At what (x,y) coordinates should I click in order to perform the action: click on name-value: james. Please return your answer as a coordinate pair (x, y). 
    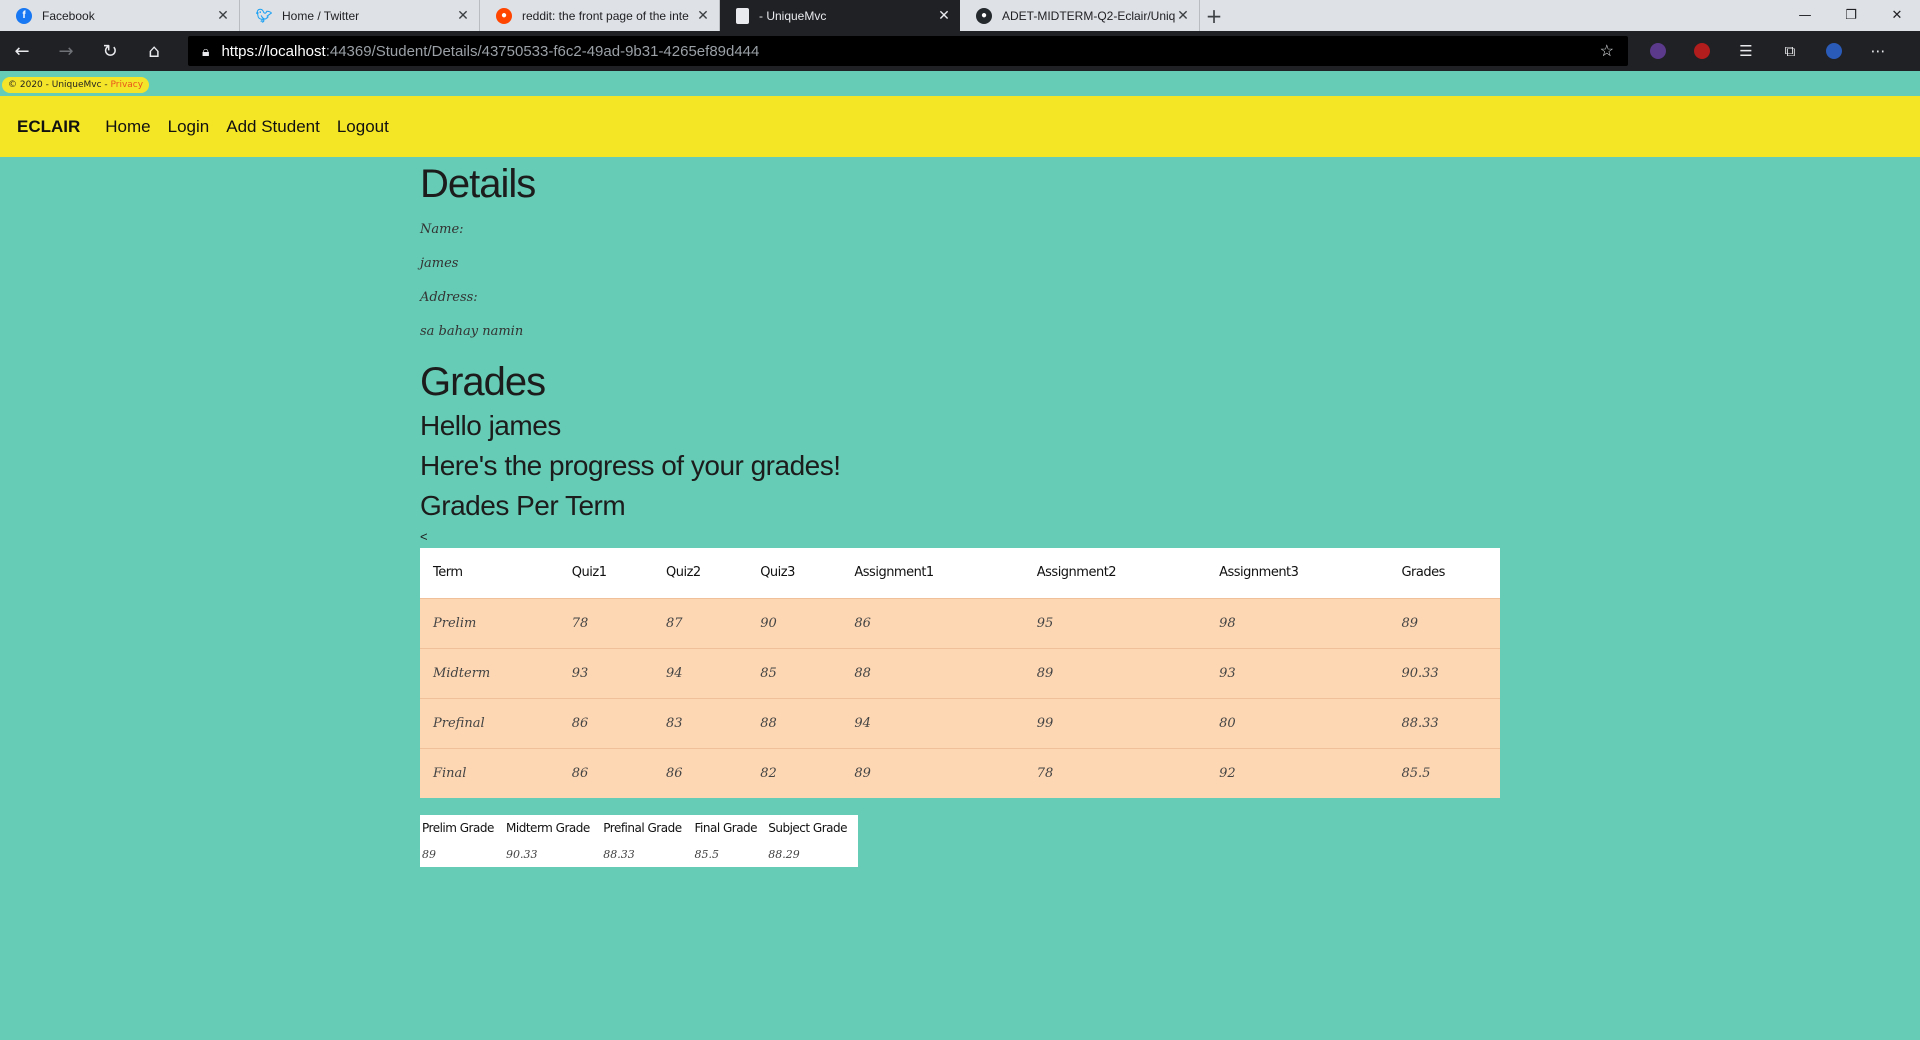
    Looking at the image, I should click on (439, 263).